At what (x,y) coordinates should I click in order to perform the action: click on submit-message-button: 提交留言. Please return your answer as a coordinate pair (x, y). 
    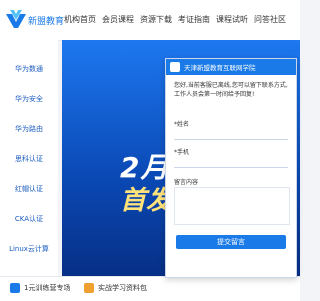
    Looking at the image, I should click on (231, 242).